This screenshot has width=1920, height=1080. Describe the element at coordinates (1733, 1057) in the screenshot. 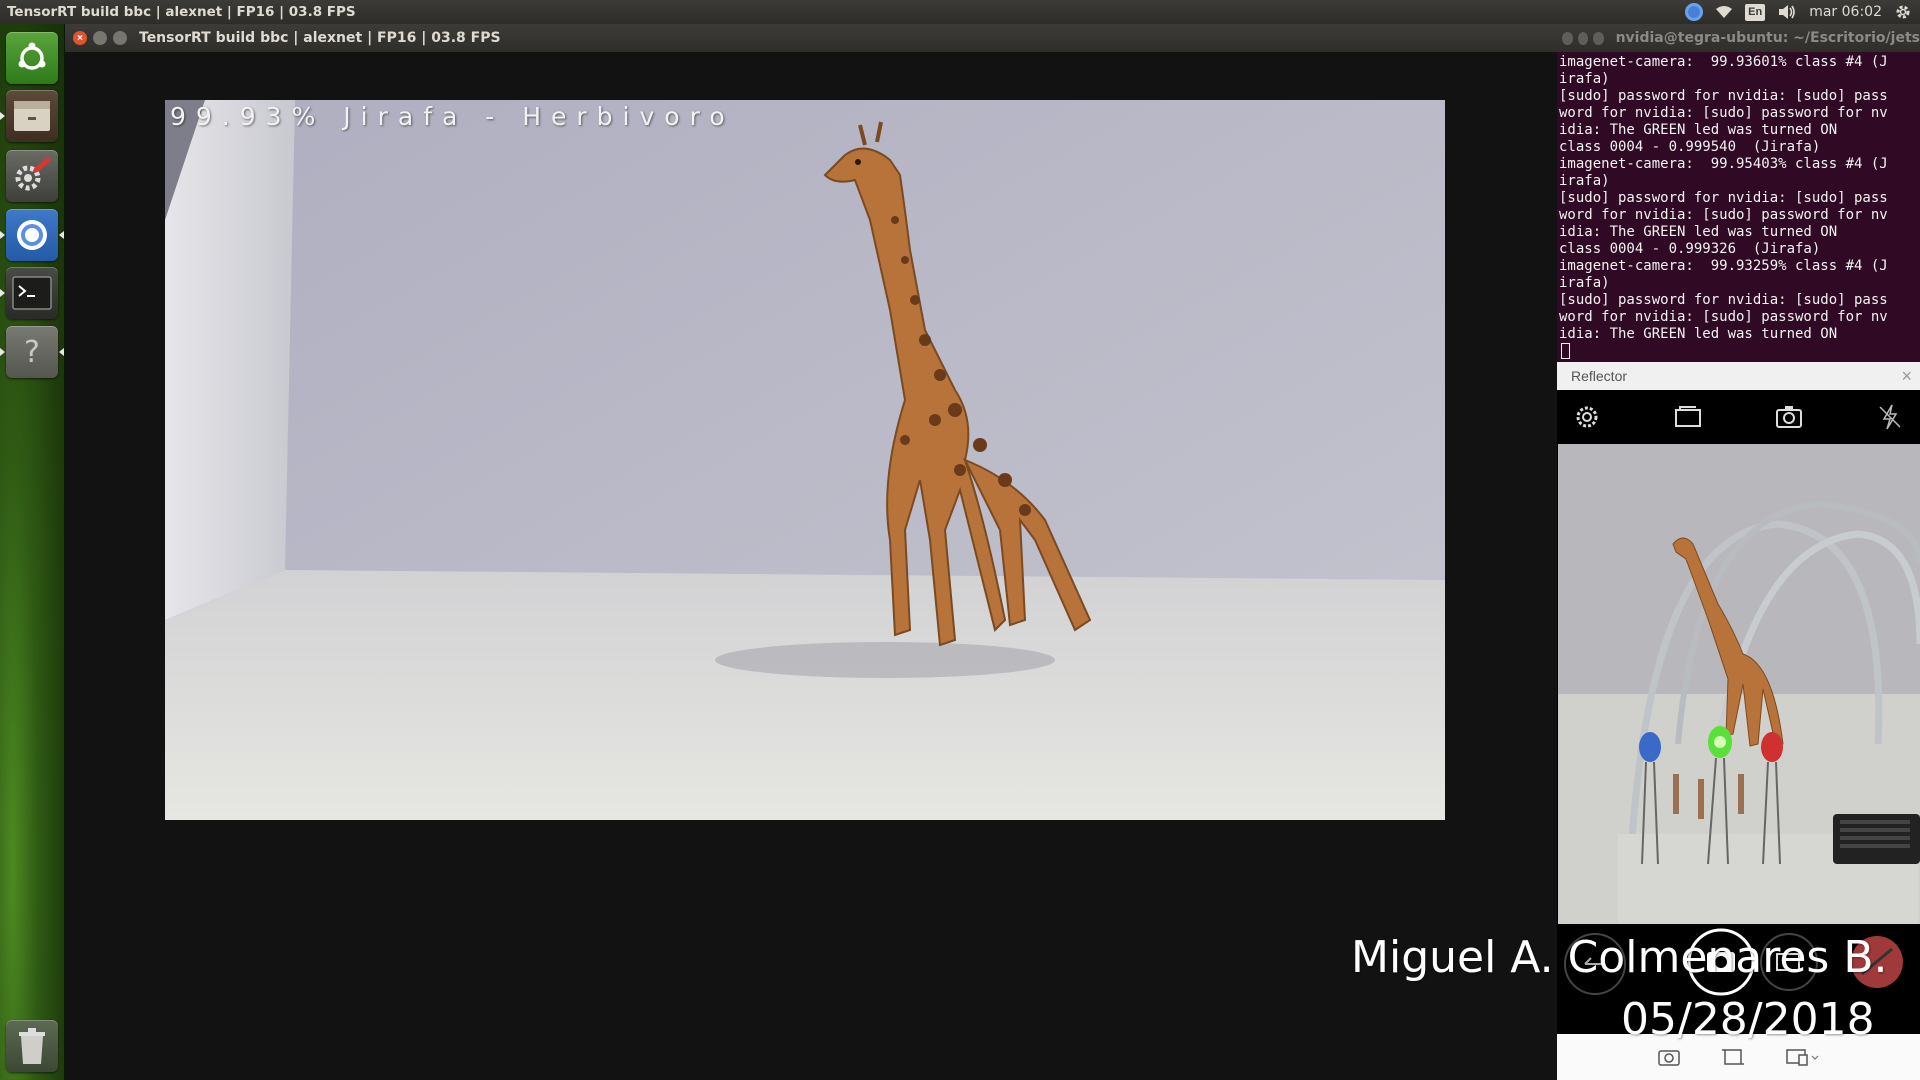

I see `crop-icon` at that location.